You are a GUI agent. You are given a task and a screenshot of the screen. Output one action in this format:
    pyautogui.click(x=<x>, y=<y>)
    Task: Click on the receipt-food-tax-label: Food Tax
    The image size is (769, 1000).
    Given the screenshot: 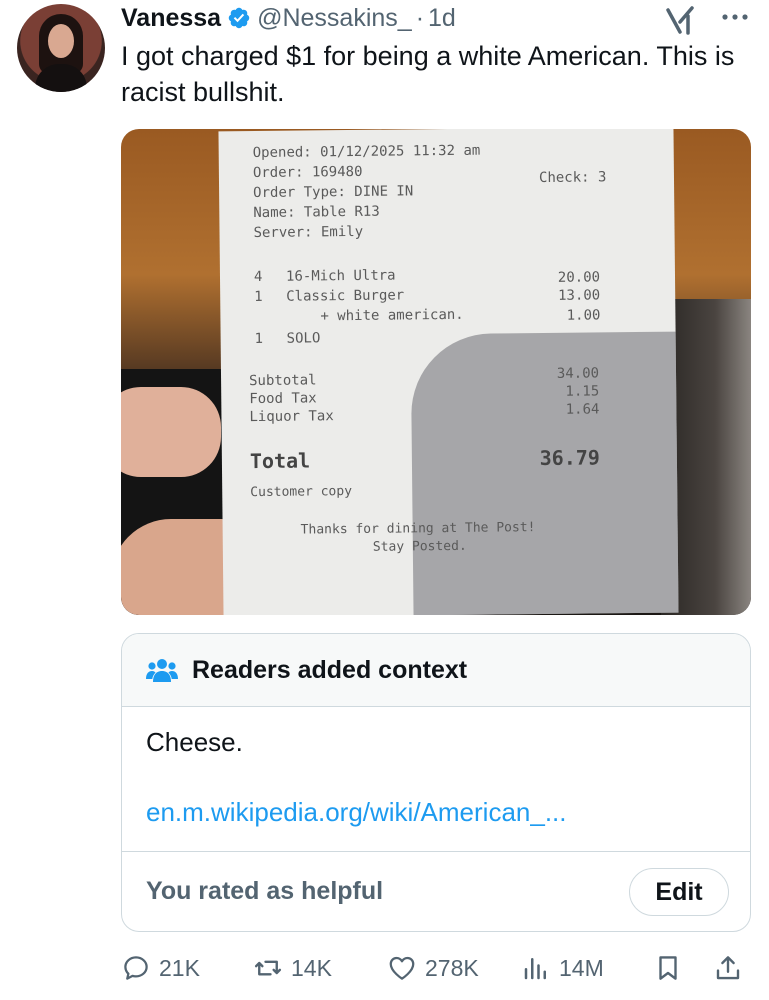 What is the action you would take?
    pyautogui.click(x=283, y=399)
    